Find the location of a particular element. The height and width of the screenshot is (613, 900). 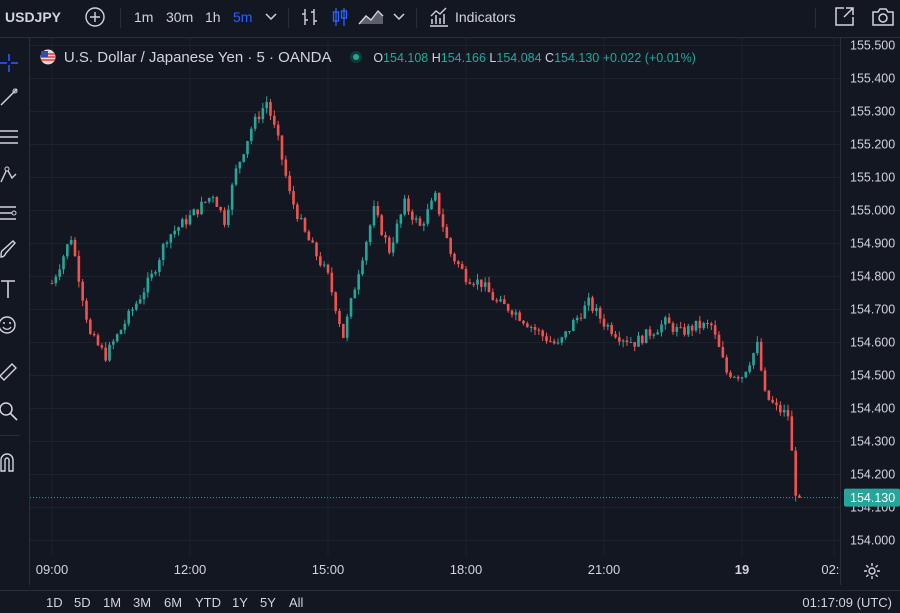

indicators-icon is located at coordinates (439, 17).